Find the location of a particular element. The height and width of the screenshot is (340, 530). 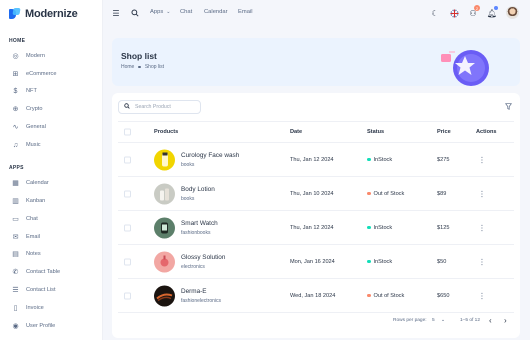

product-price: $275 is located at coordinates (443, 159).